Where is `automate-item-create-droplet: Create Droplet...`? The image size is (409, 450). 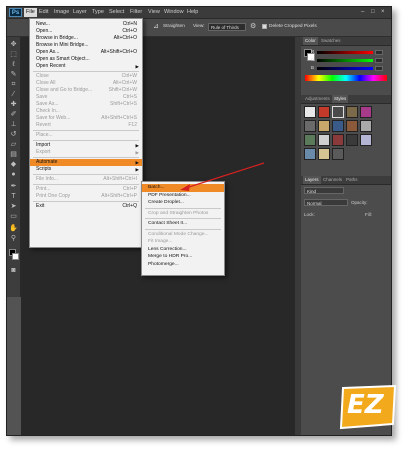 automate-item-create-droplet: Create Droplet... is located at coordinates (183, 203).